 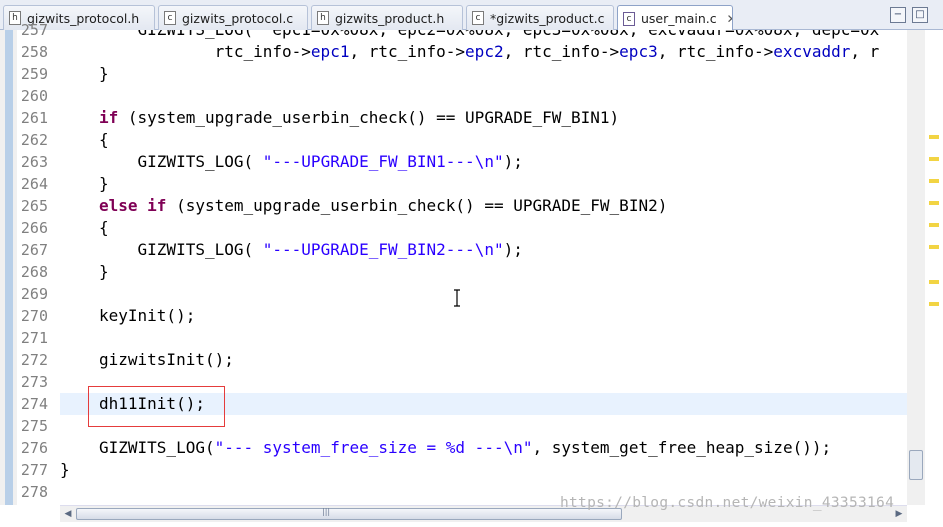 I want to click on text-cursor-icon, so click(x=457, y=298).